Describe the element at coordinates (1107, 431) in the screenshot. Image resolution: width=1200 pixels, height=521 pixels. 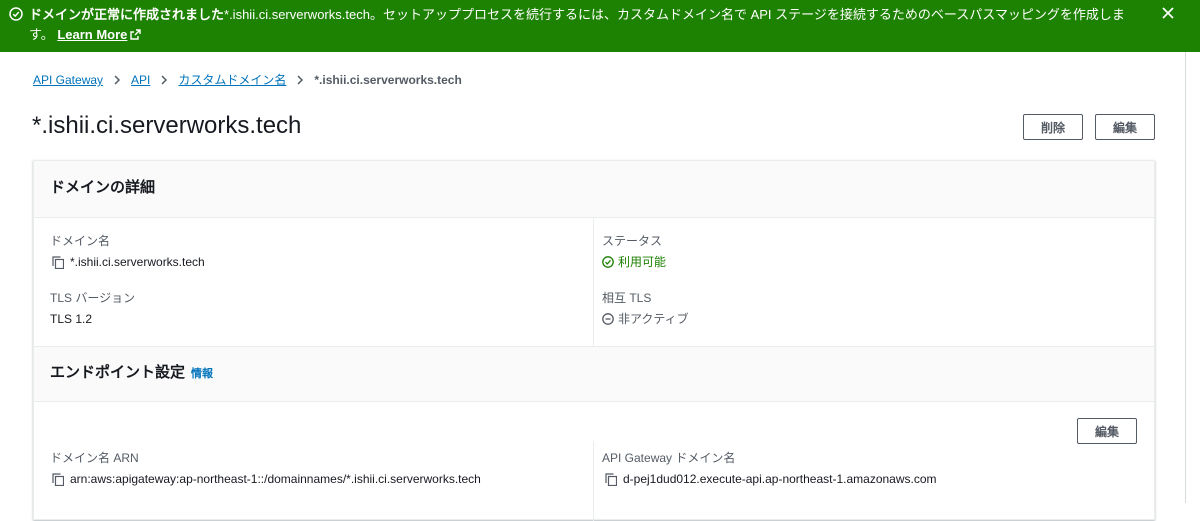
I see `endpoint-edit-button: 編集` at that location.